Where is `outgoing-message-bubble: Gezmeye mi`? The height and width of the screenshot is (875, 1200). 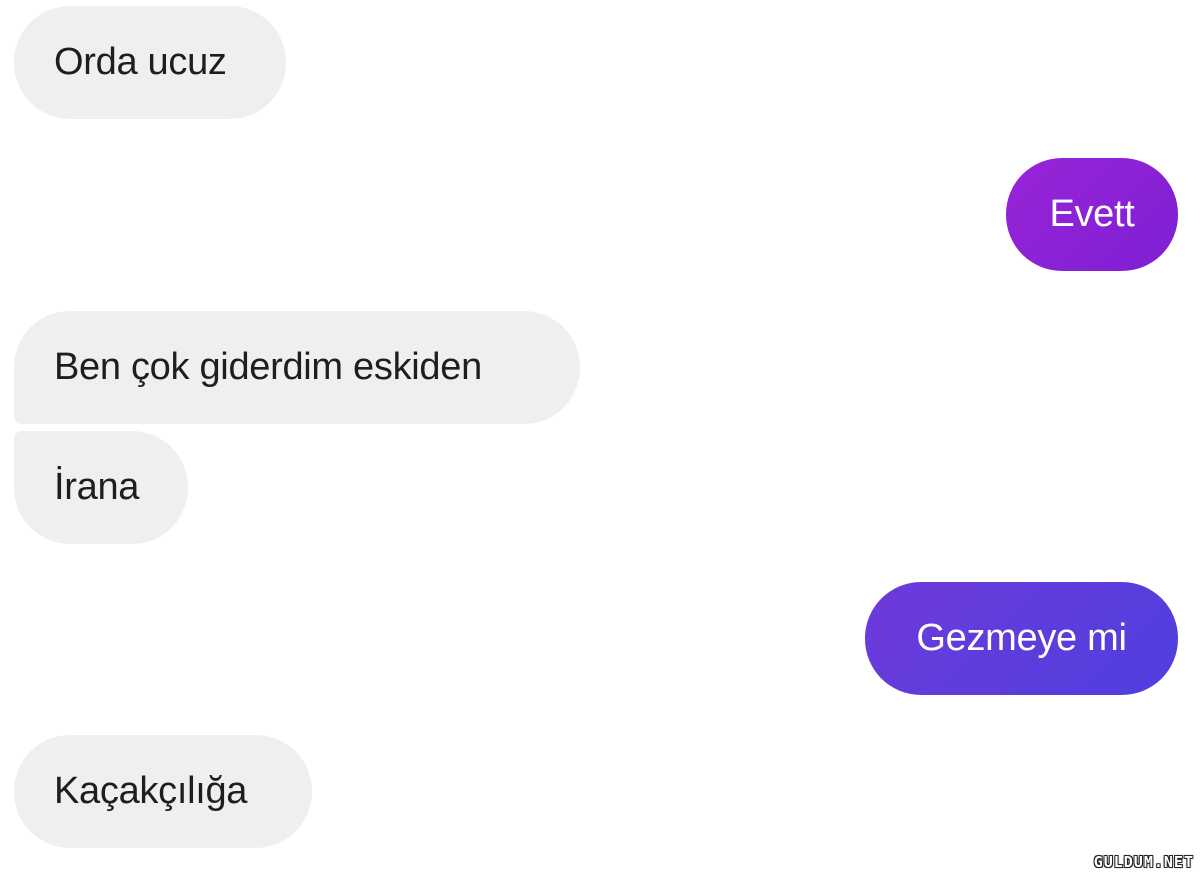 outgoing-message-bubble: Gezmeye mi is located at coordinates (1021, 638).